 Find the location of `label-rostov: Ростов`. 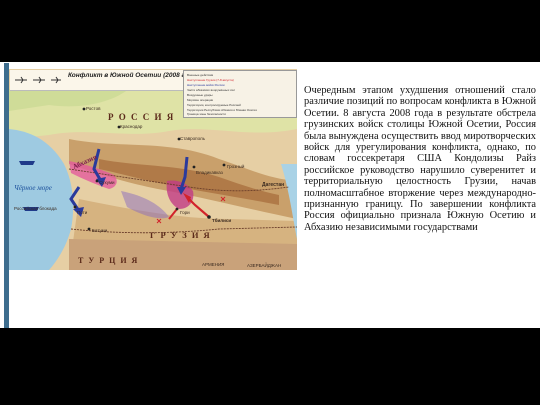

label-rostov: Ростов is located at coordinates (93, 108).